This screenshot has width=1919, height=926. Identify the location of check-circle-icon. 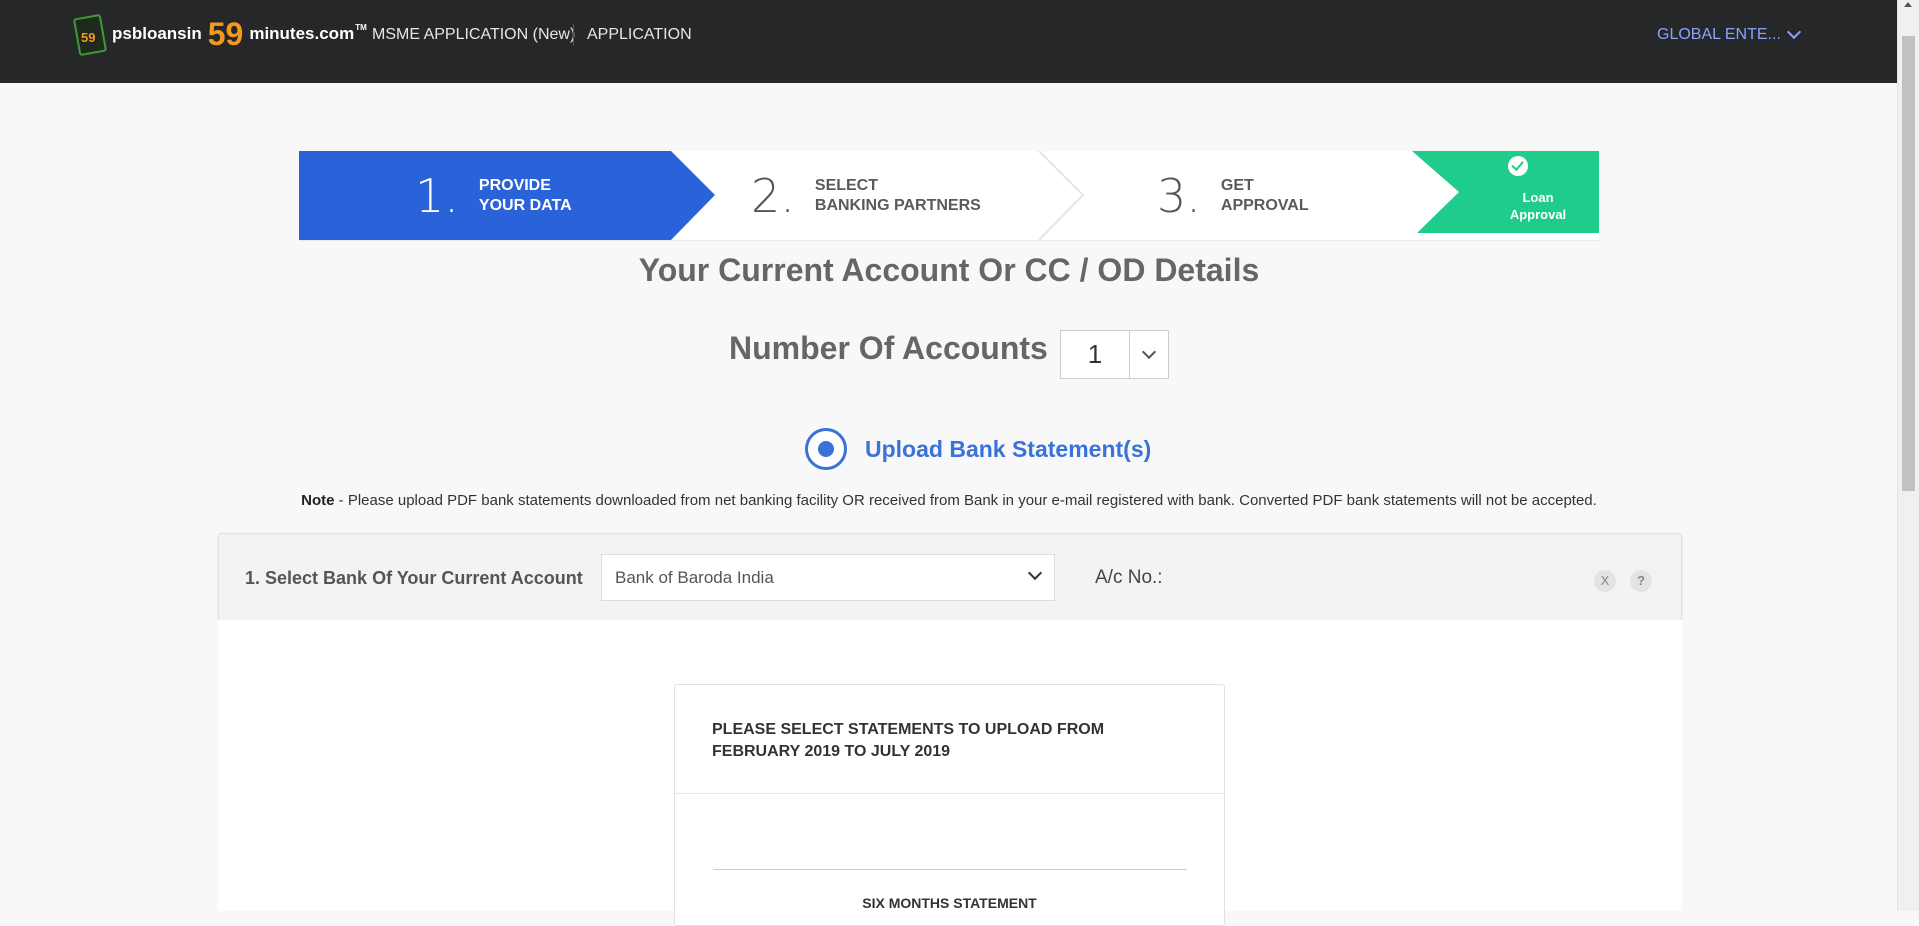
(1518, 166).